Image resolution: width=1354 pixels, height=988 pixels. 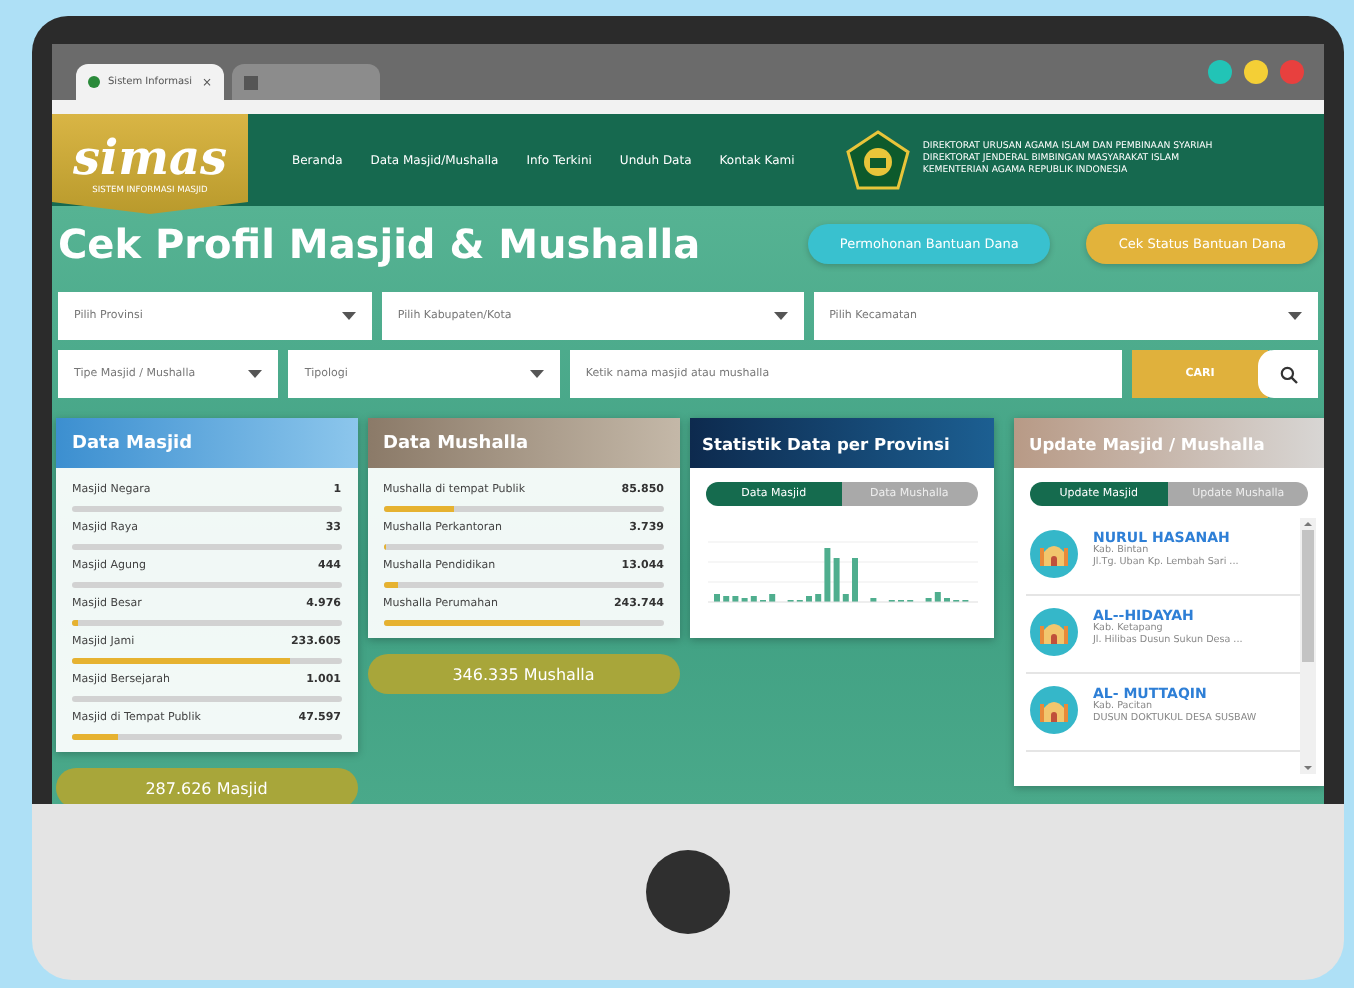 I want to click on scroll-down-icon, so click(x=1308, y=768).